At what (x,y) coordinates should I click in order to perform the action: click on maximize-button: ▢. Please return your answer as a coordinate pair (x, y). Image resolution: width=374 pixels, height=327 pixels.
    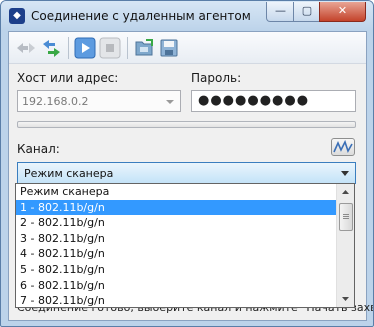
    Looking at the image, I should click on (307, 12).